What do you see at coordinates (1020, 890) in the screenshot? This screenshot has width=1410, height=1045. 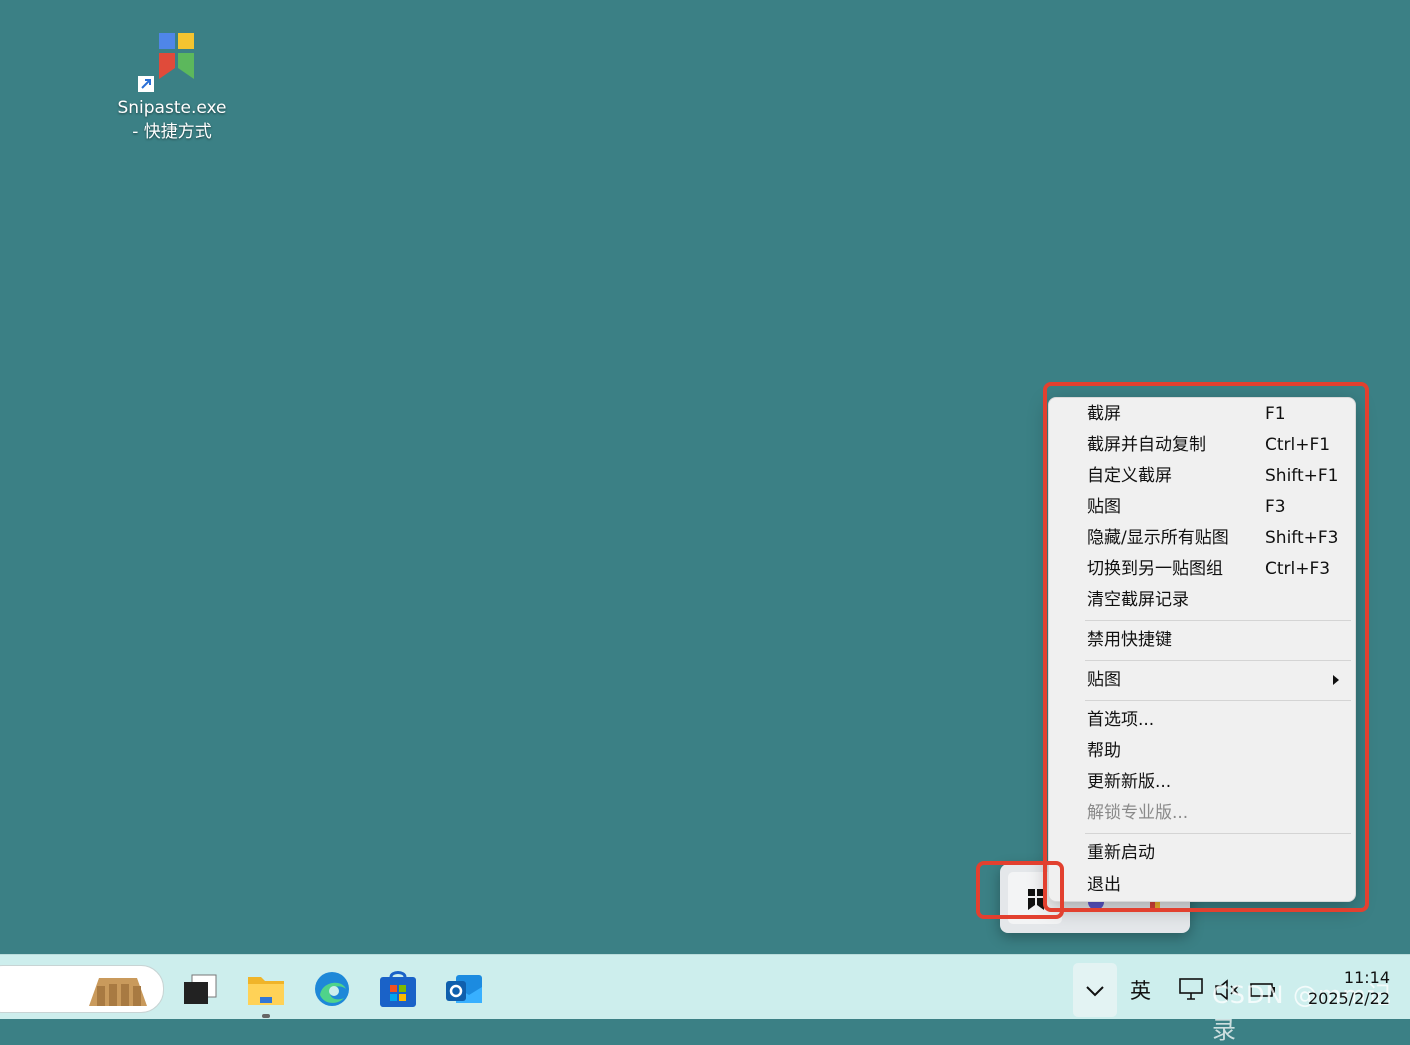 I see `highlight-tray-box` at bounding box center [1020, 890].